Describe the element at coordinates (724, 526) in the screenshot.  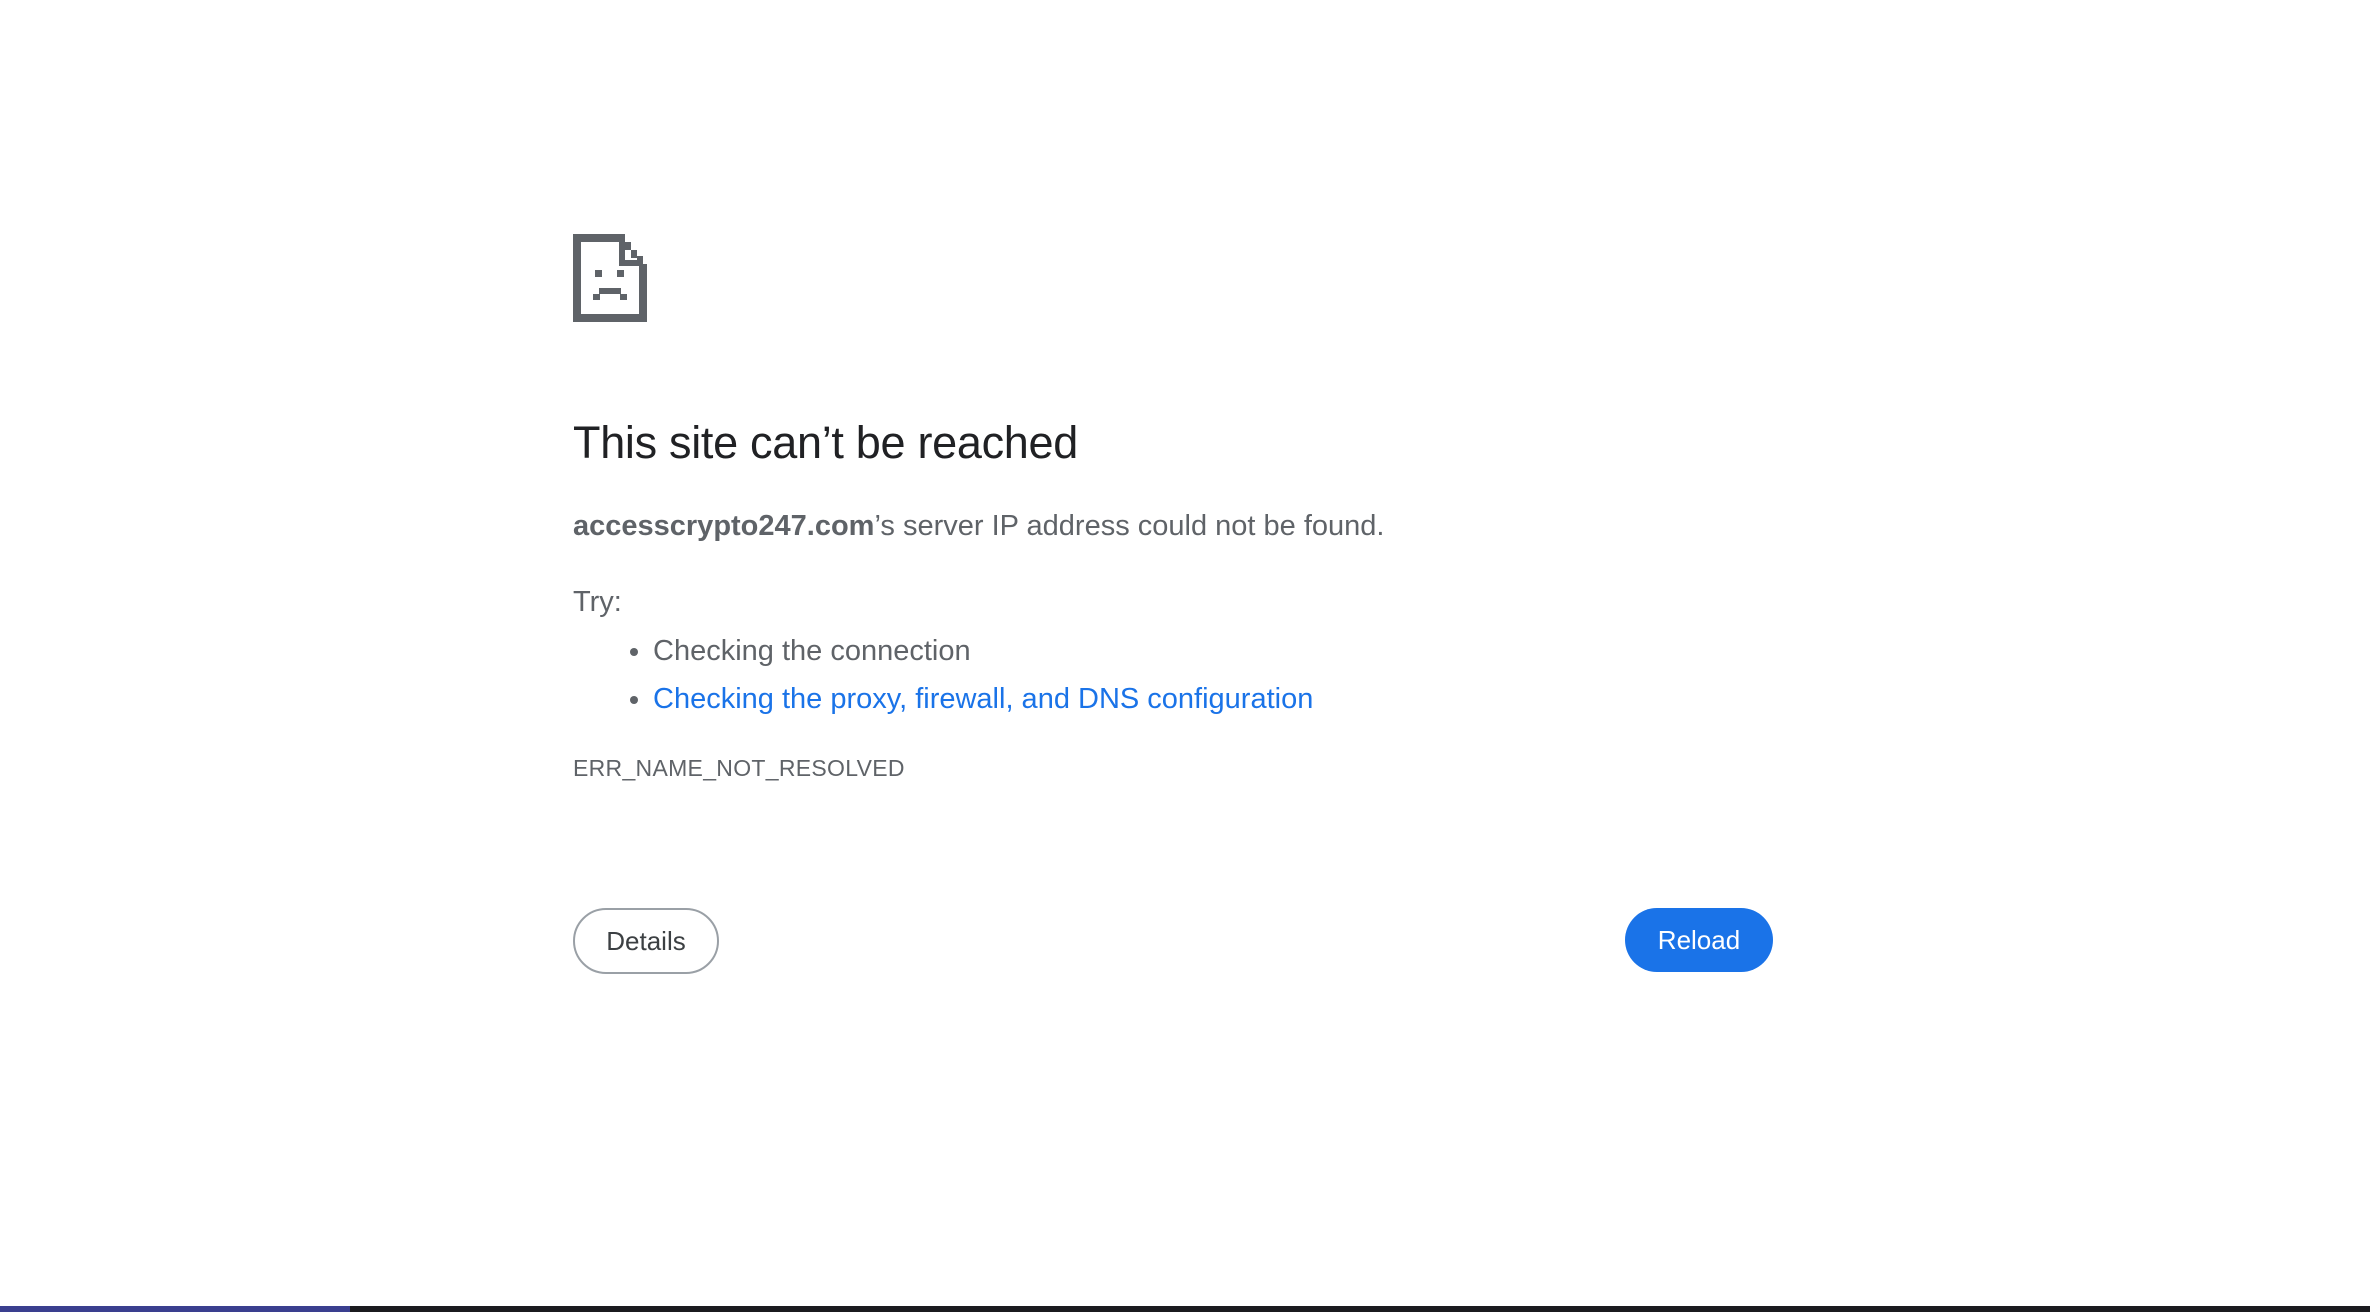
I see `host-name: accesscrypto247.com` at that location.